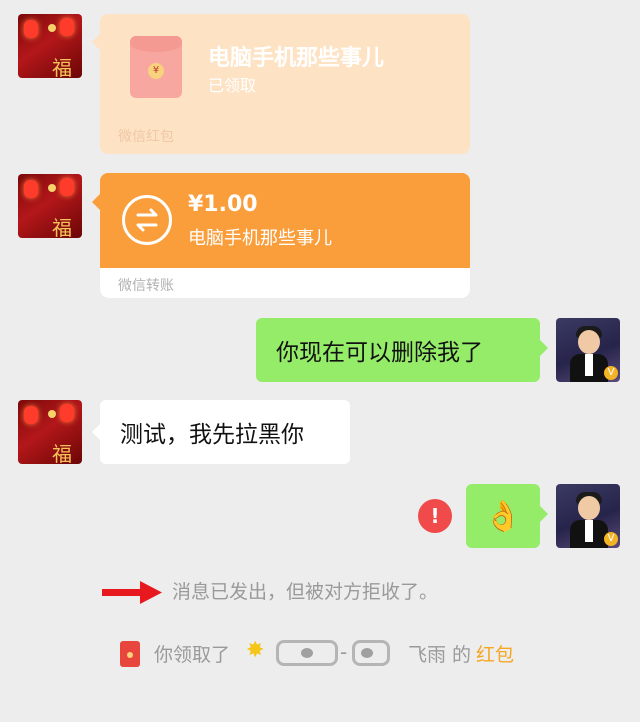 This screenshot has width=640, height=722. What do you see at coordinates (344, 652) in the screenshot?
I see `eye-dash: -` at bounding box center [344, 652].